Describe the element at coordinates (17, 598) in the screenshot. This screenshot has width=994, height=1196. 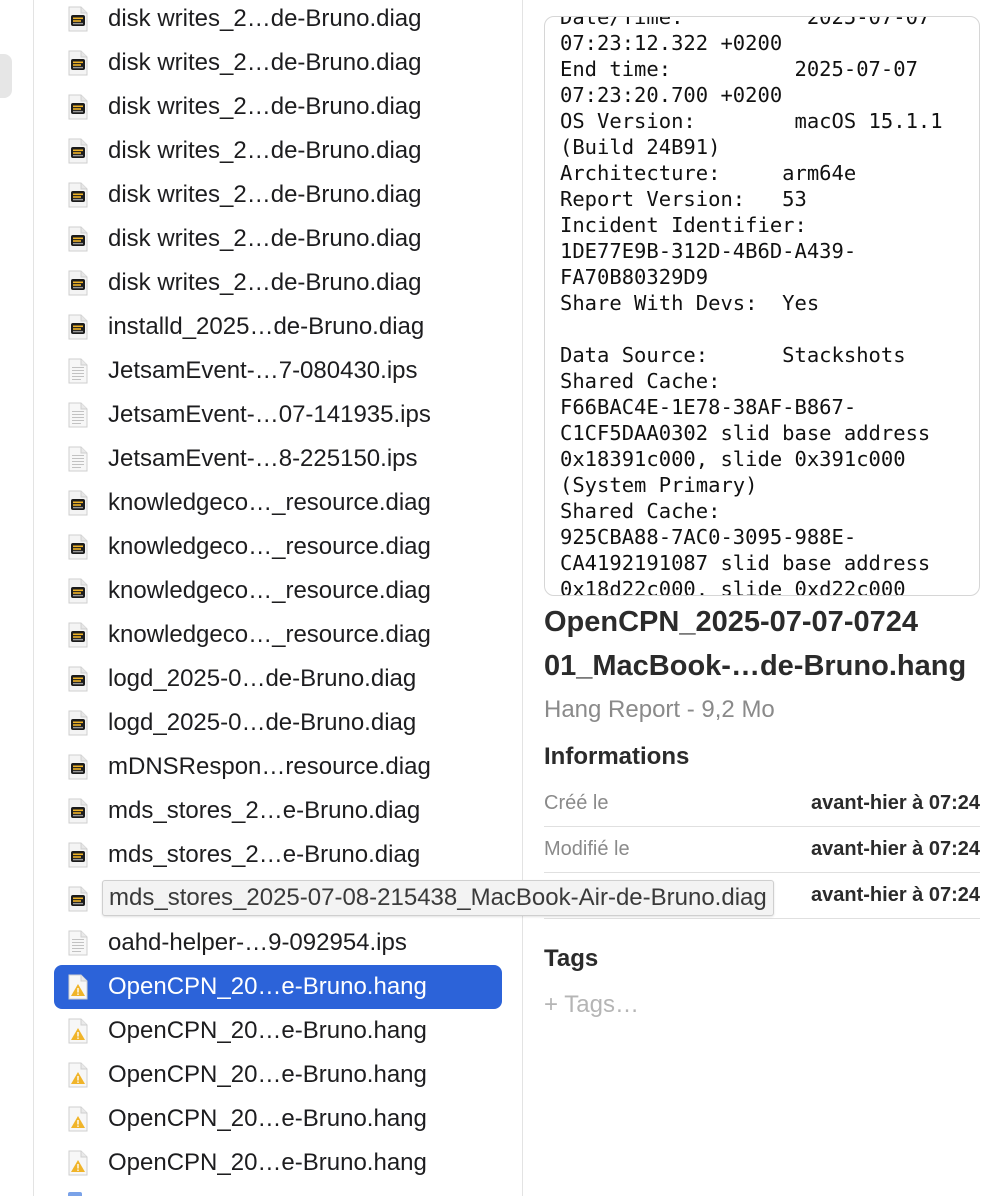
I see `sidebar-edge` at that location.